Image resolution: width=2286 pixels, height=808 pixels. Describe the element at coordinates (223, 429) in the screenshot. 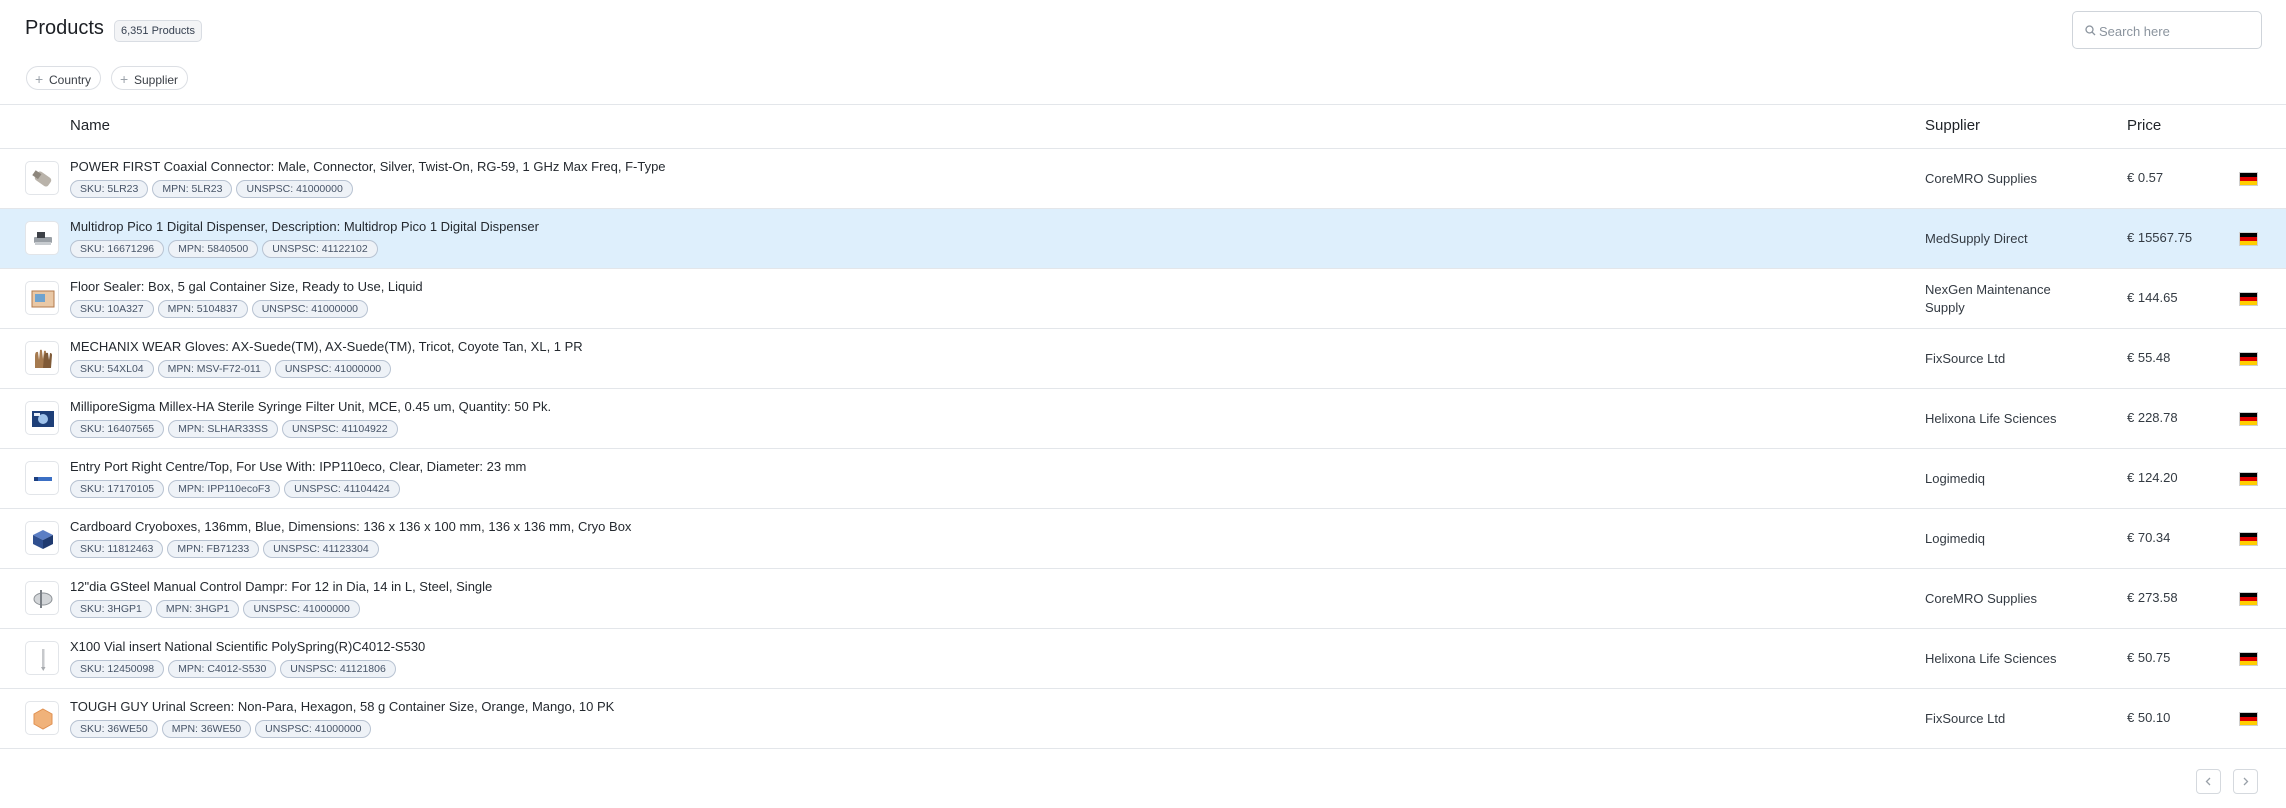

I see `mpn-tag: MPN: SLHAR33SS` at that location.